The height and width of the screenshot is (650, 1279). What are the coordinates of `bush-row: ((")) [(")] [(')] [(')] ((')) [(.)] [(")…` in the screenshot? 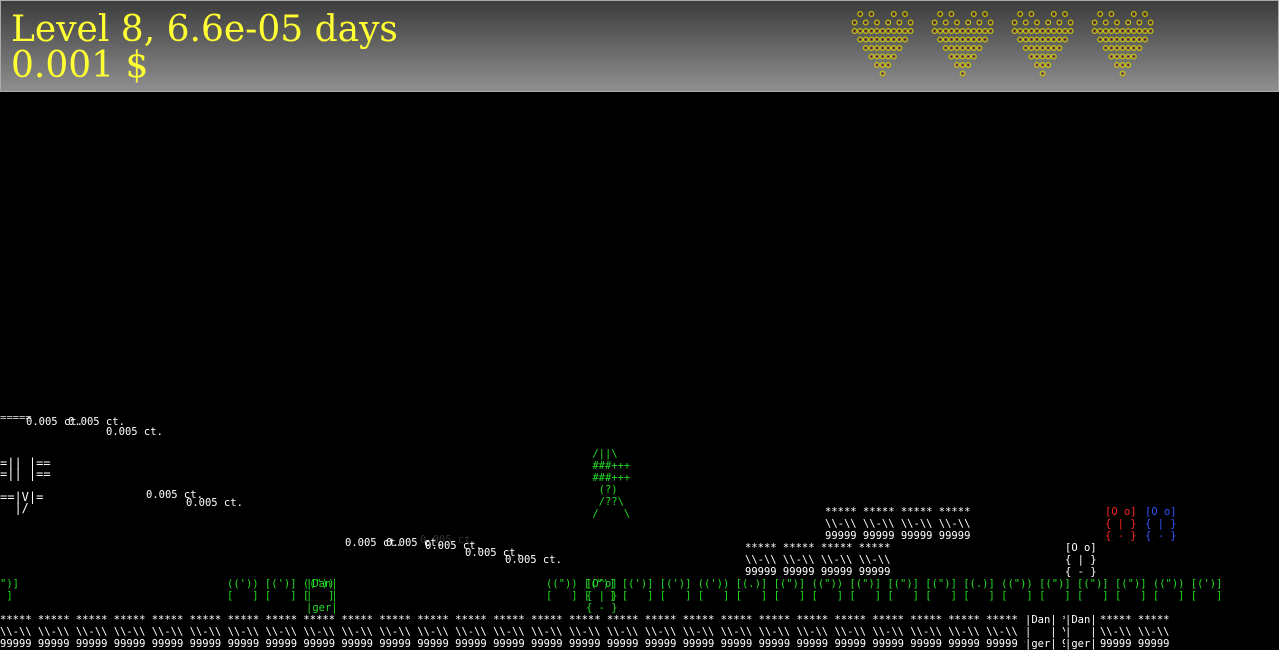 It's located at (884, 590).